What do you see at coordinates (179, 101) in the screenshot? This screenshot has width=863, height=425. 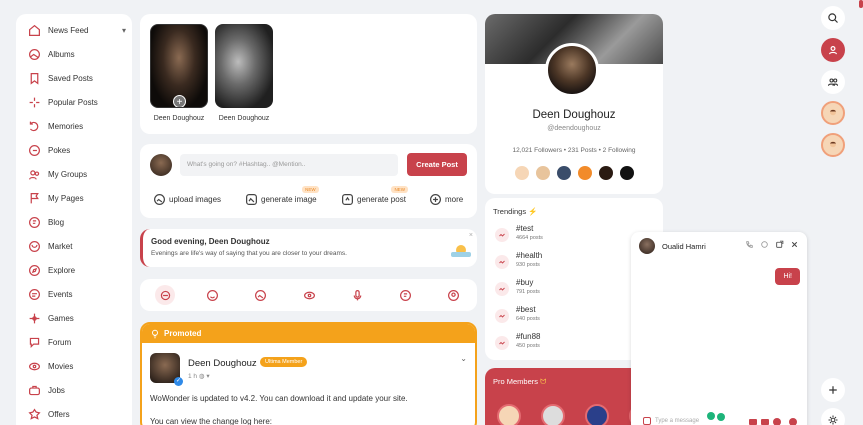 I see `add-story-icon: +` at bounding box center [179, 101].